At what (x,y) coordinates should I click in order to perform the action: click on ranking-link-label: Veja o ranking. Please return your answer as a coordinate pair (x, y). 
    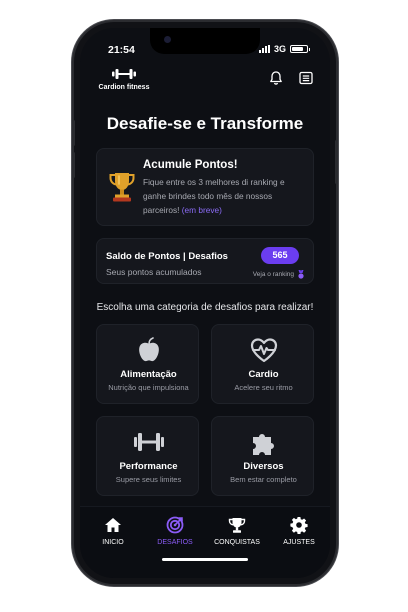
    Looking at the image, I should click on (273, 274).